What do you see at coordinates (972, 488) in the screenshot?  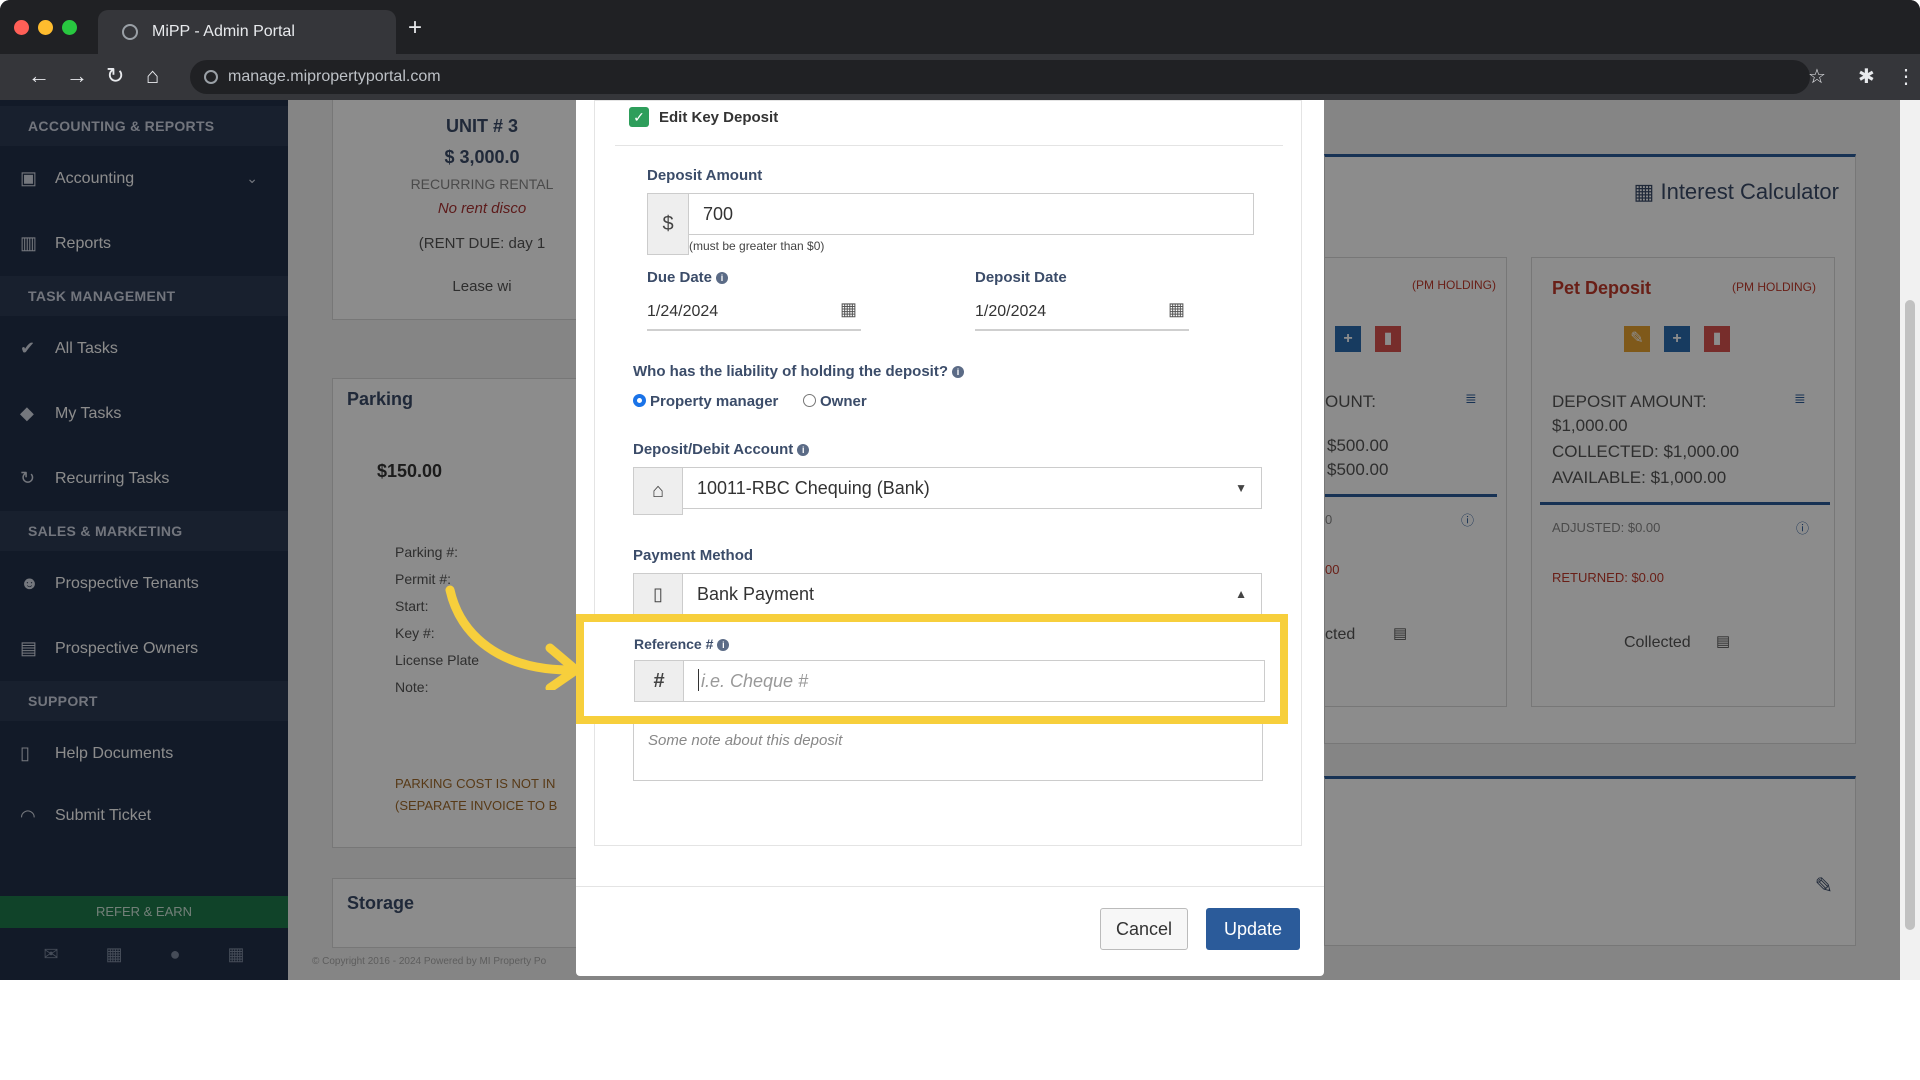 I see `account-select: 10011-RBC Chequing (Bank) ▼` at bounding box center [972, 488].